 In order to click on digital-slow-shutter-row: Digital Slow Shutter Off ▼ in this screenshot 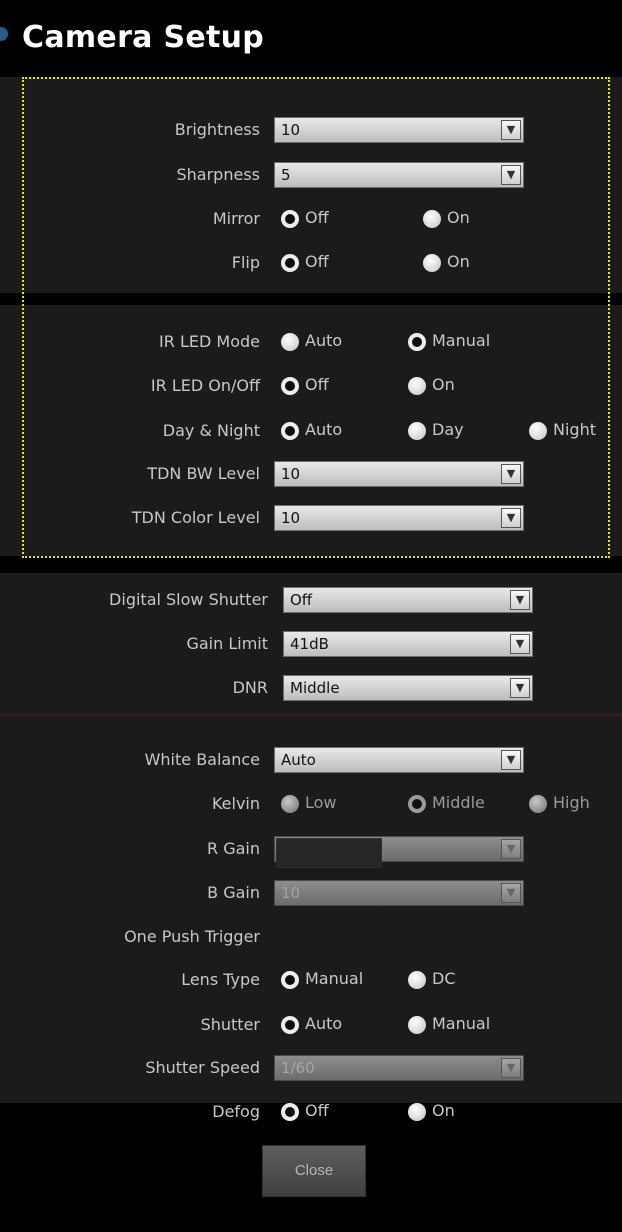, I will do `click(311, 601)`.